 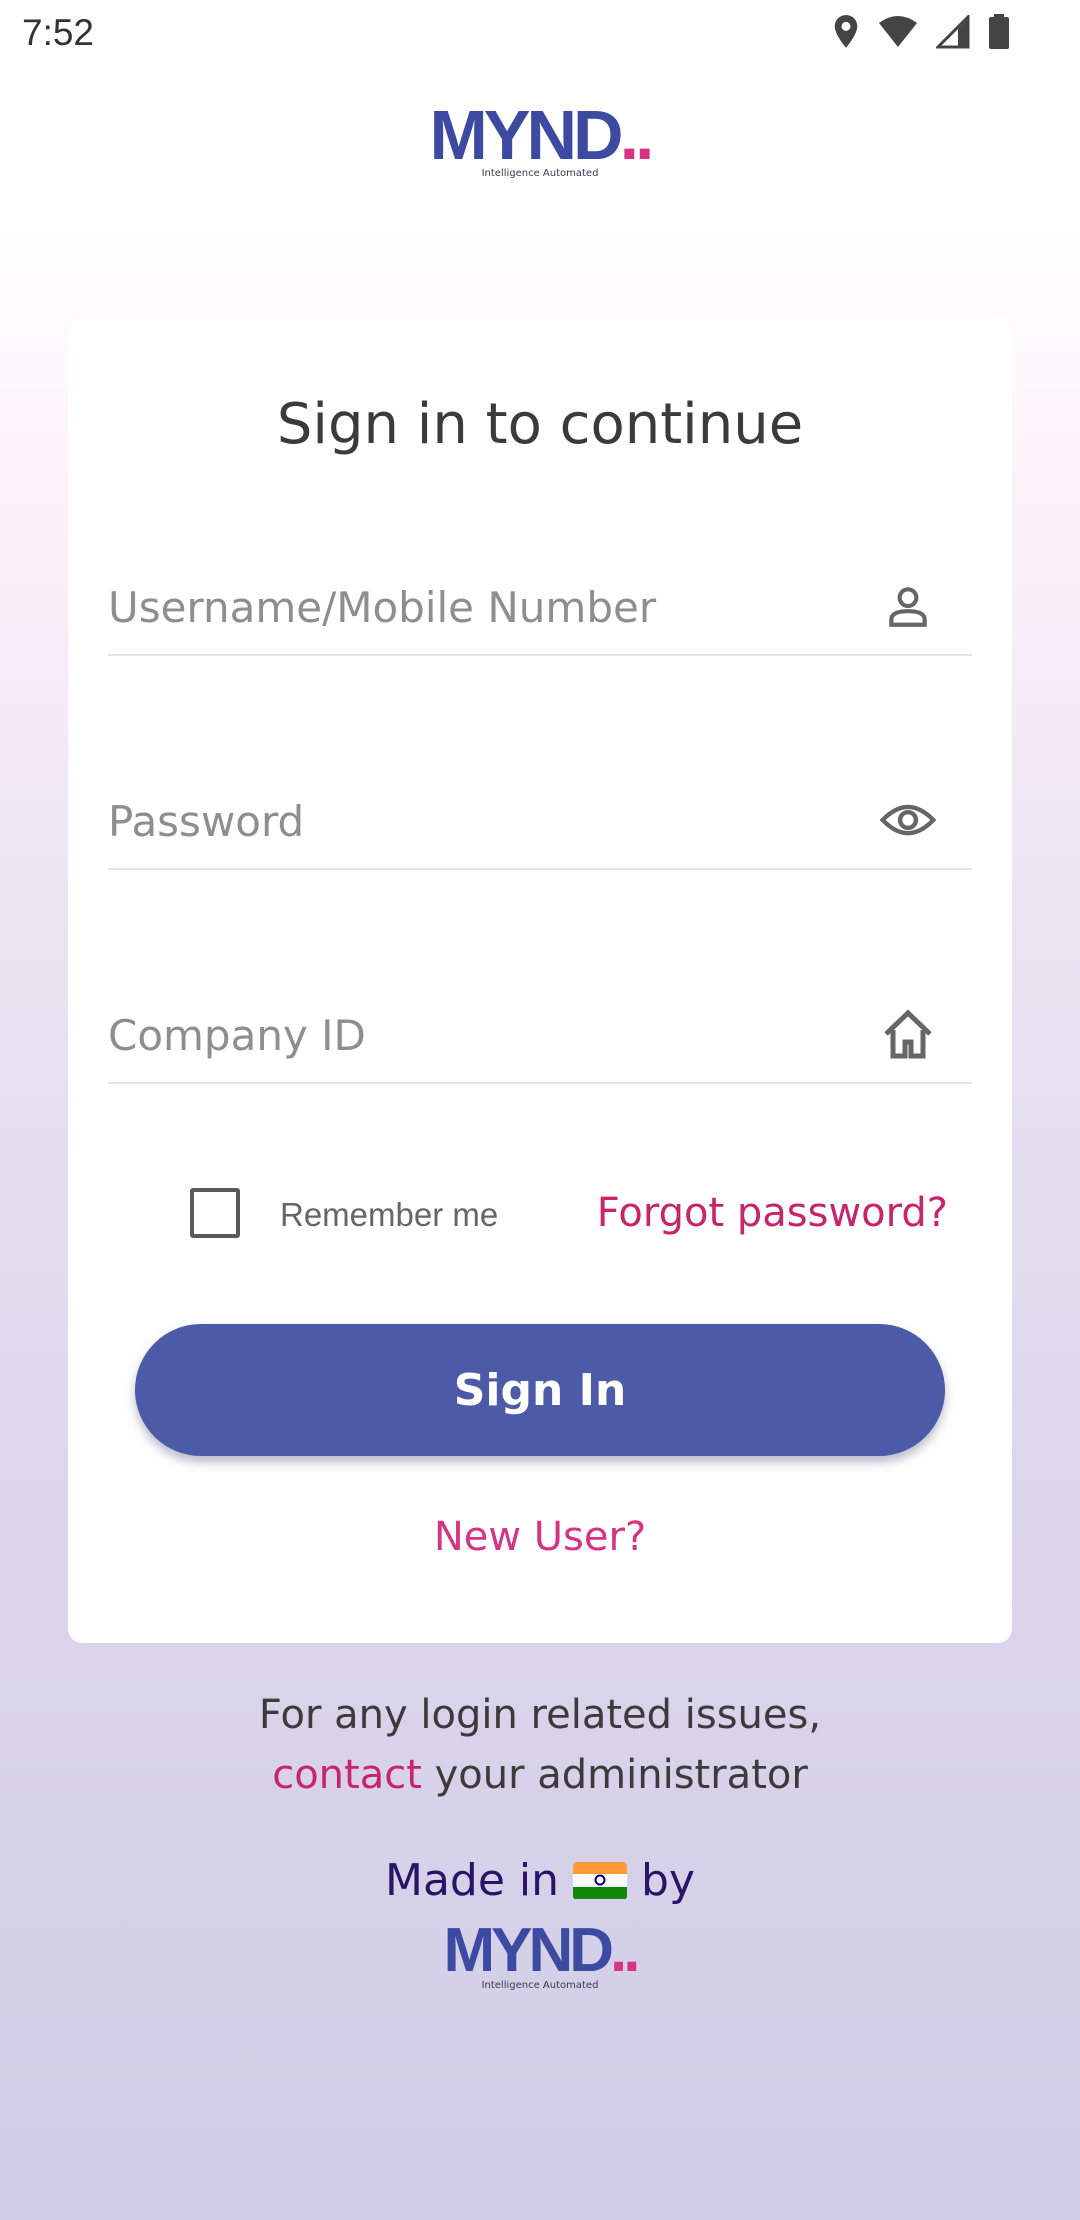 I want to click on password-input, so click(x=478, y=821).